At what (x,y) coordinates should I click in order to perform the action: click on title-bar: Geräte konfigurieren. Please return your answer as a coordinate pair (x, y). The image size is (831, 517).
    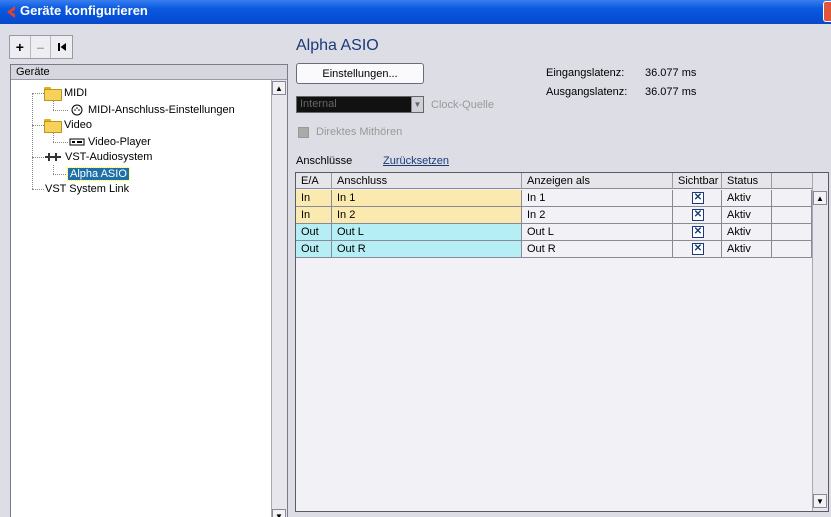
    Looking at the image, I should click on (415, 12).